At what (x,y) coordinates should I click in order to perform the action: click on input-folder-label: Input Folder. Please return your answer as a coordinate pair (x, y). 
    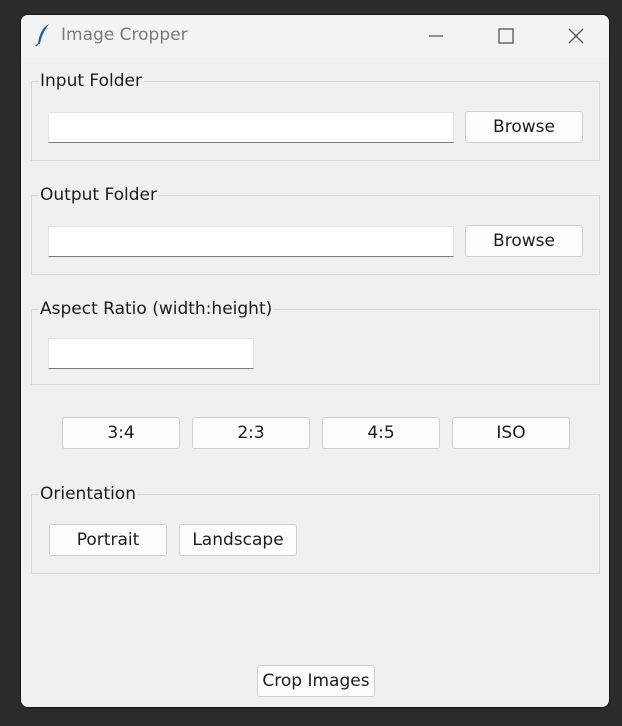
    Looking at the image, I should click on (91, 81).